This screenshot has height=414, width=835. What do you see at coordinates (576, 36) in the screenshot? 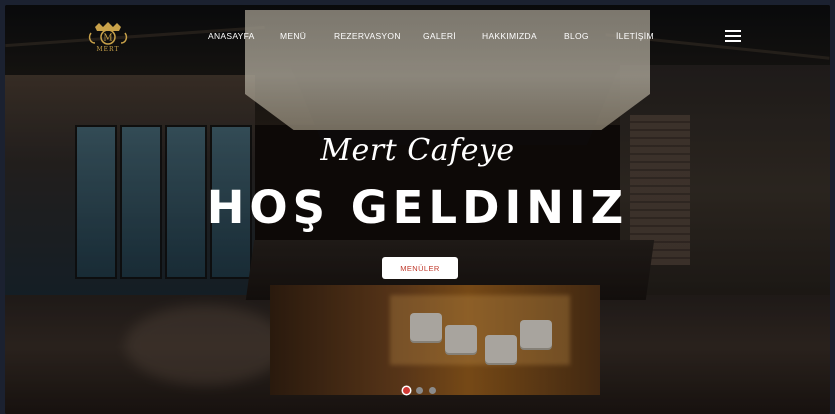
I see `nav-item-blog: BLOG` at bounding box center [576, 36].